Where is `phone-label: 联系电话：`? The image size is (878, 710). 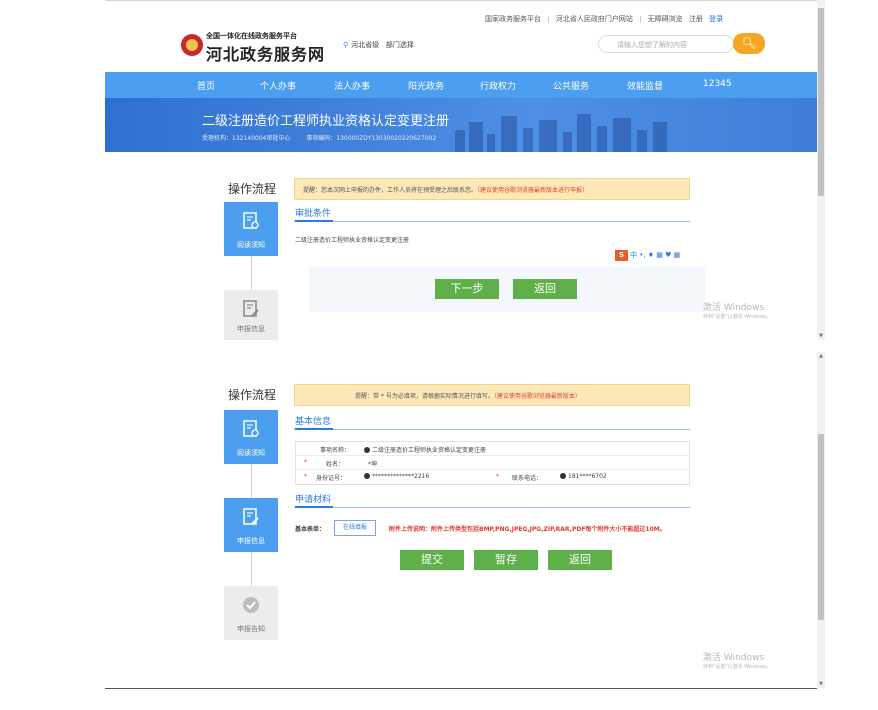
phone-label: 联系电话： is located at coordinates (527, 478).